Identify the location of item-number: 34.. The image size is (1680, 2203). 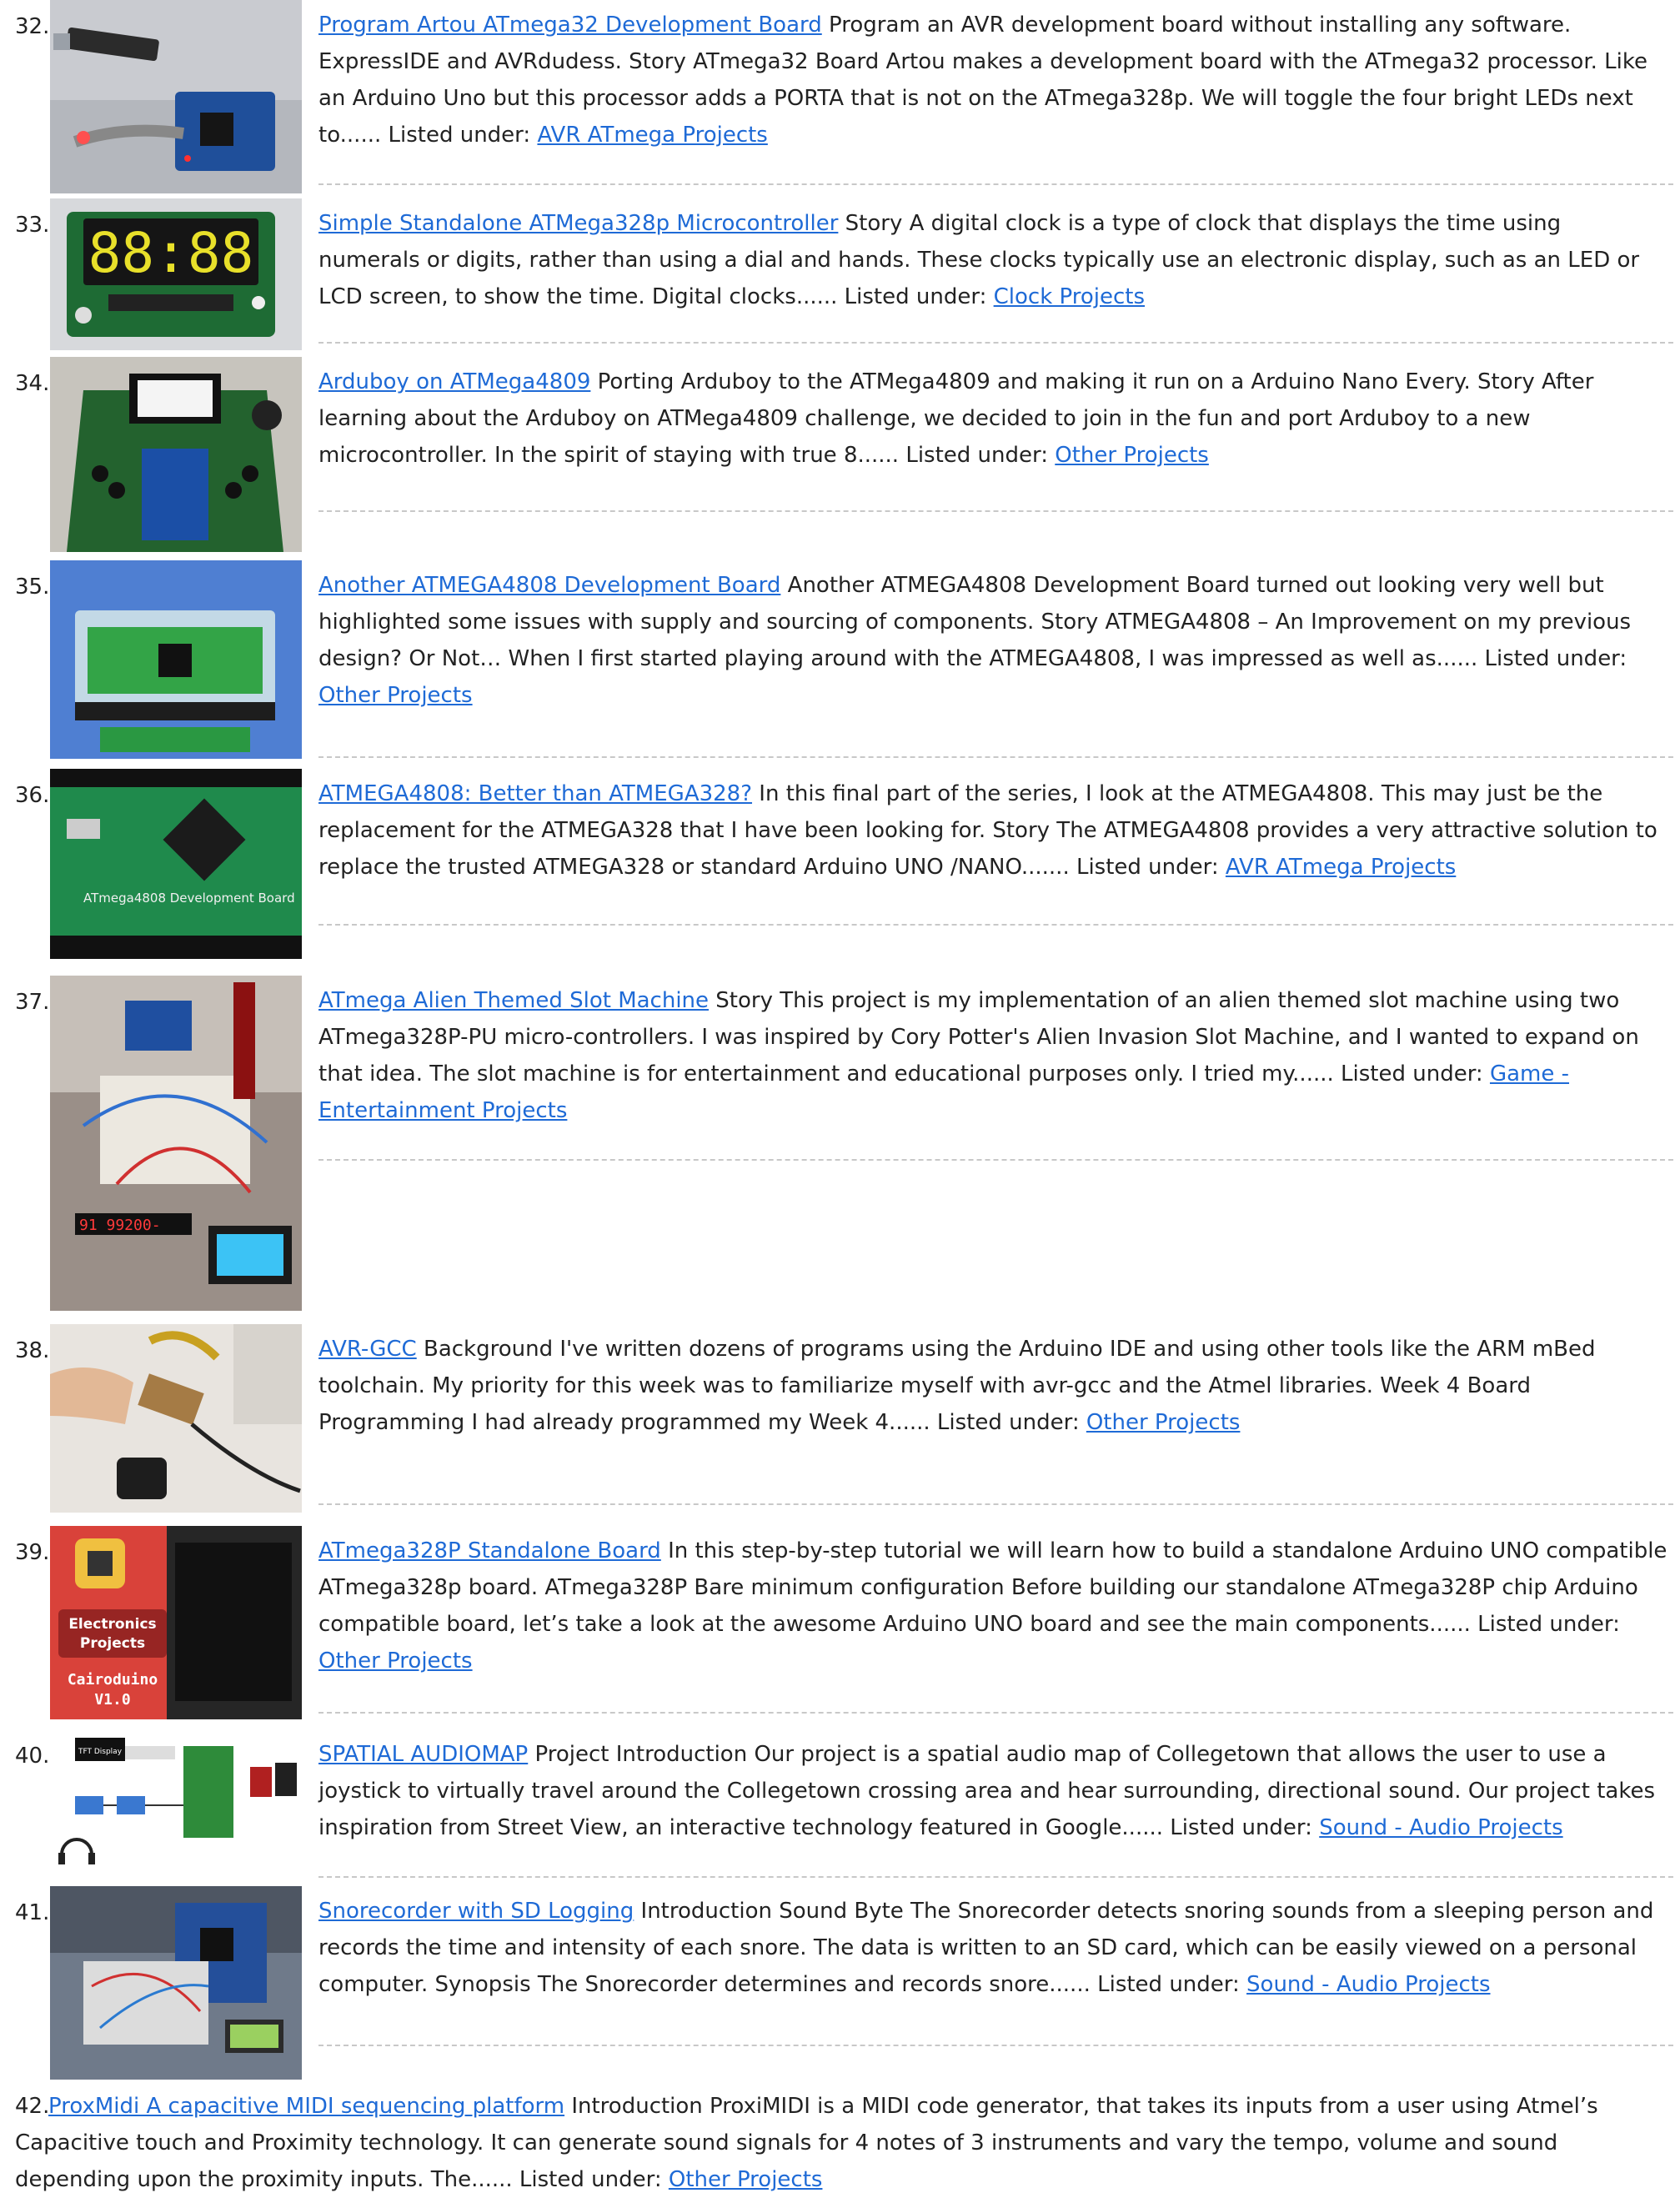
(32, 384).